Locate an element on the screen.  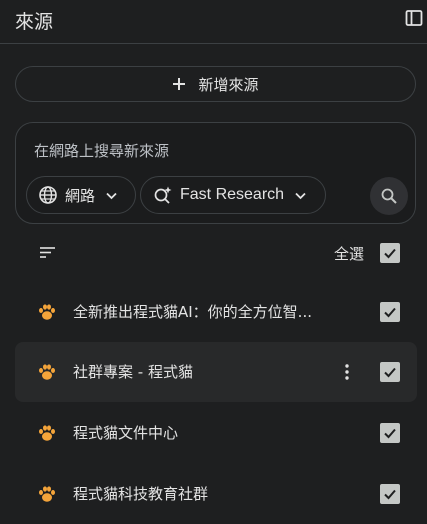
source-title: 社群專案 - 程式貓 is located at coordinates (133, 372).